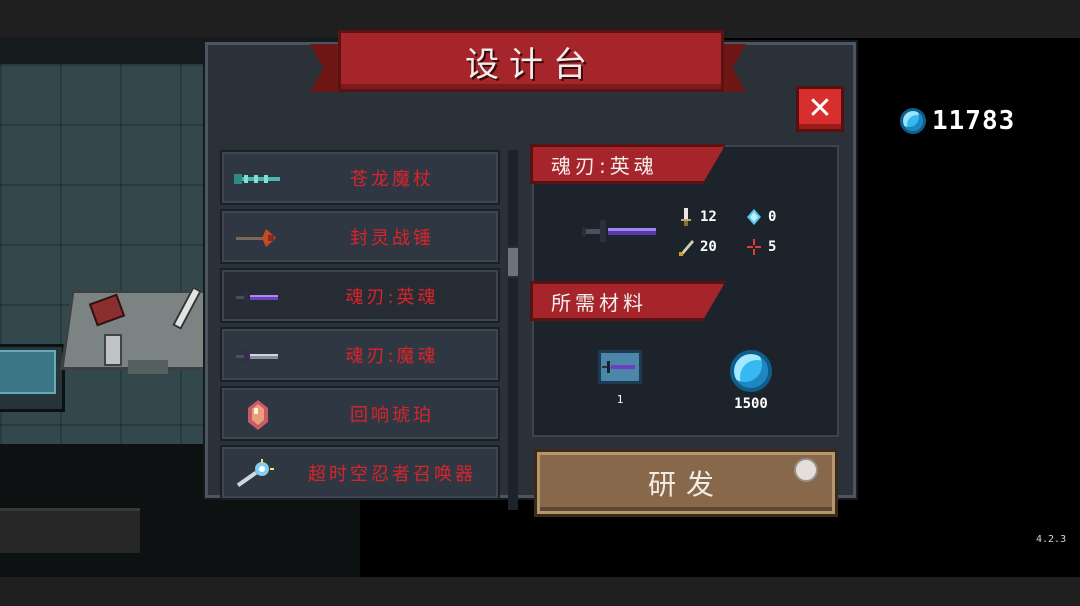  I want to click on title-banner: 设计台, so click(528, 63).